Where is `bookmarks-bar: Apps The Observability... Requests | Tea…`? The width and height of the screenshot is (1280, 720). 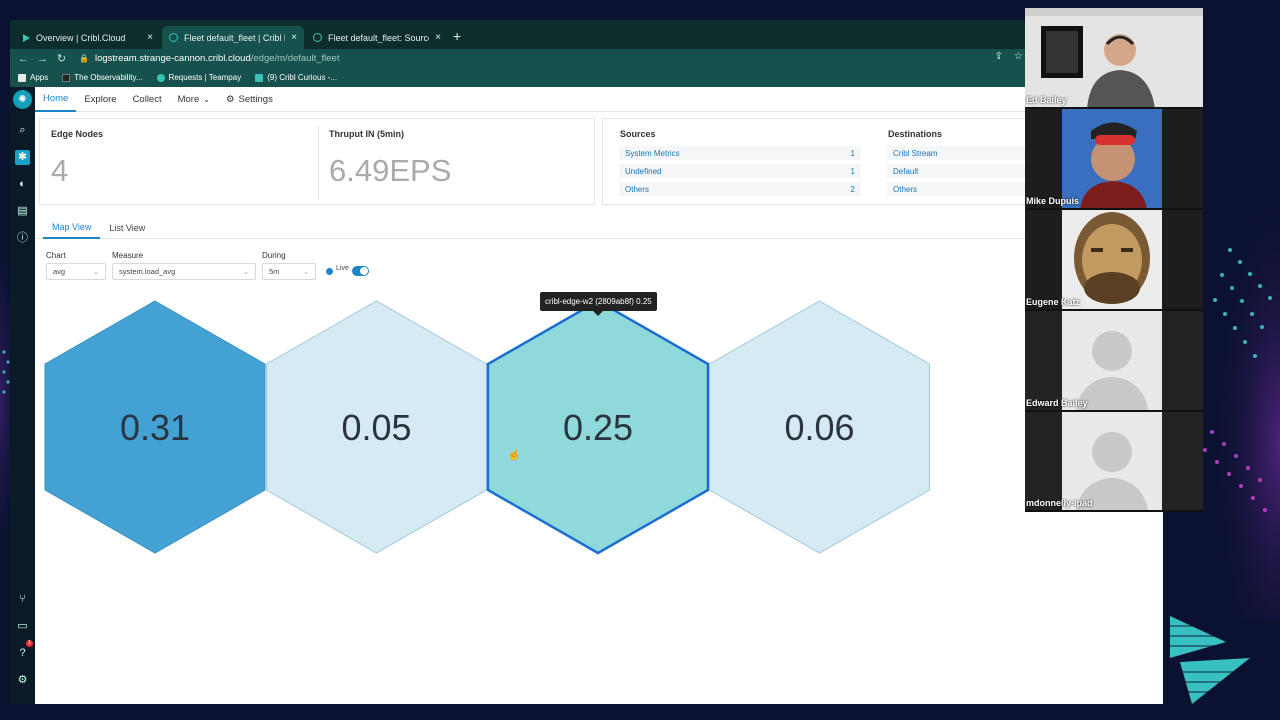 bookmarks-bar: Apps The Observability... Requests | Tea… is located at coordinates (586, 77).